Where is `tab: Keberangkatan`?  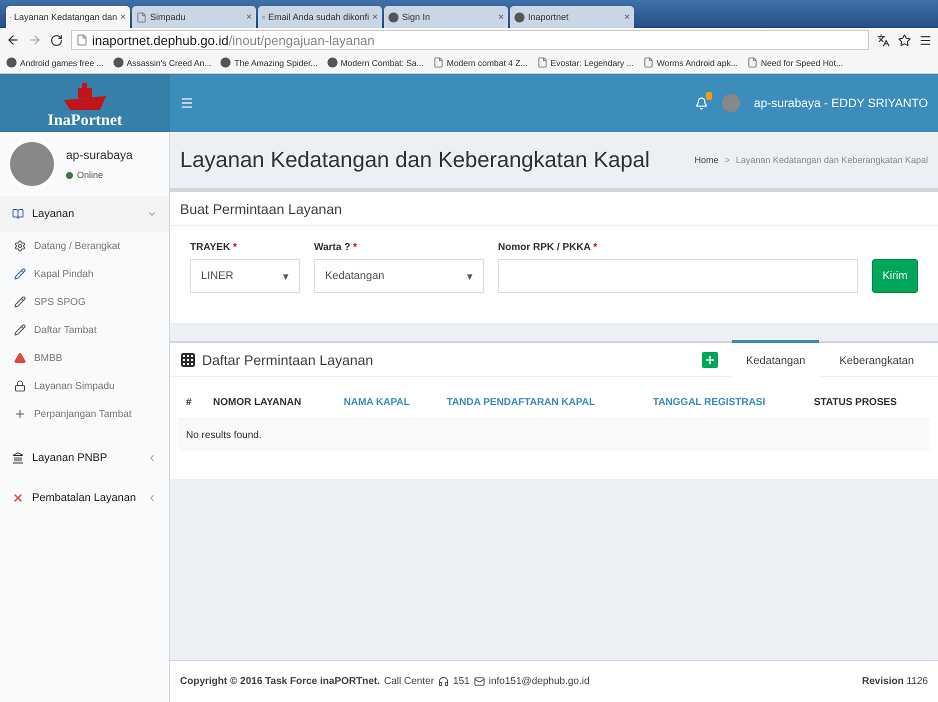 tab: Keberangkatan is located at coordinates (876, 360).